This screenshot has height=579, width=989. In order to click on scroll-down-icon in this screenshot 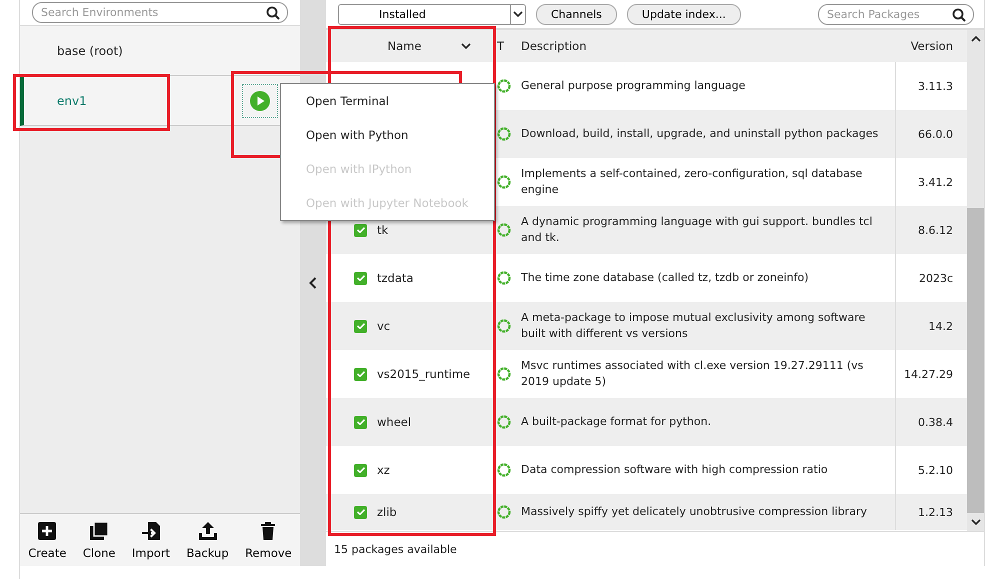, I will do `click(975, 522)`.